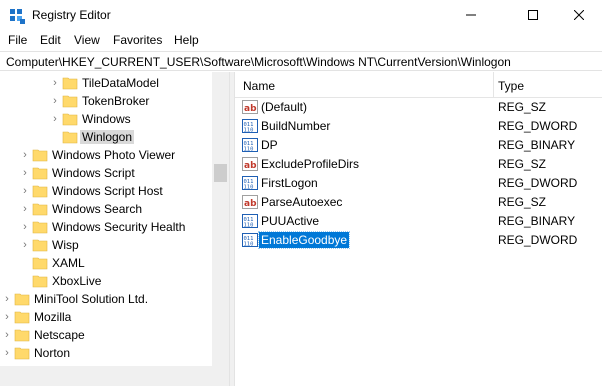 Image resolution: width=602 pixels, height=386 pixels. Describe the element at coordinates (97, 209) in the screenshot. I see `tree-item-label: Windows Search` at that location.